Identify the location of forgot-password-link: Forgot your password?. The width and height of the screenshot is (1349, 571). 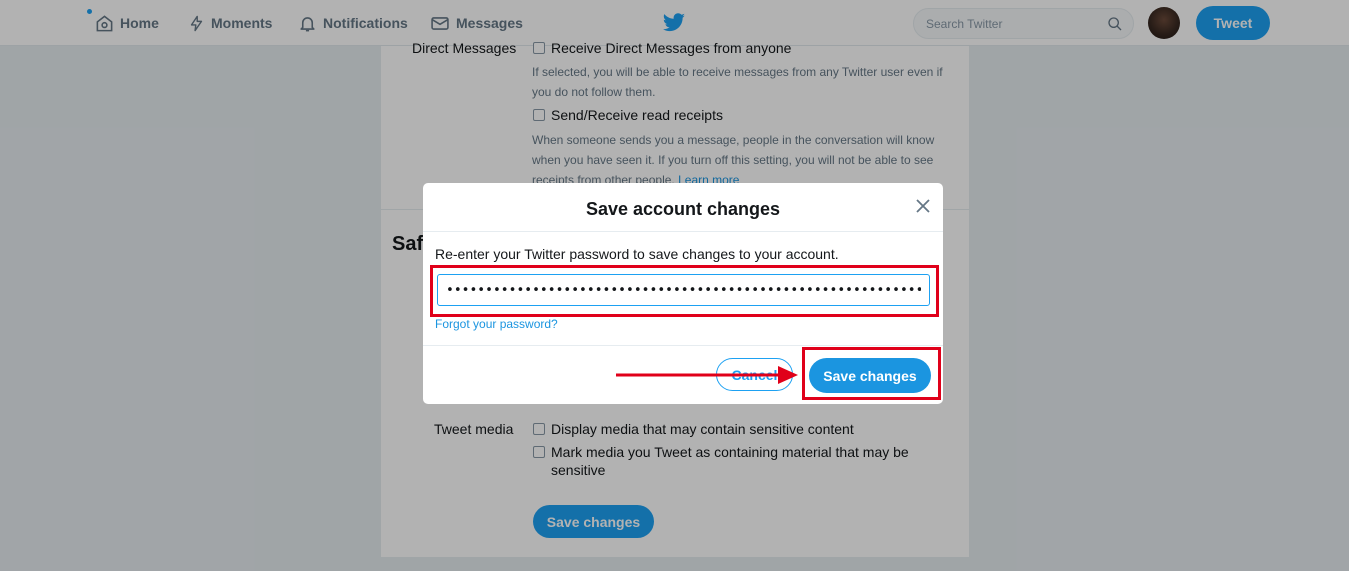
(496, 324).